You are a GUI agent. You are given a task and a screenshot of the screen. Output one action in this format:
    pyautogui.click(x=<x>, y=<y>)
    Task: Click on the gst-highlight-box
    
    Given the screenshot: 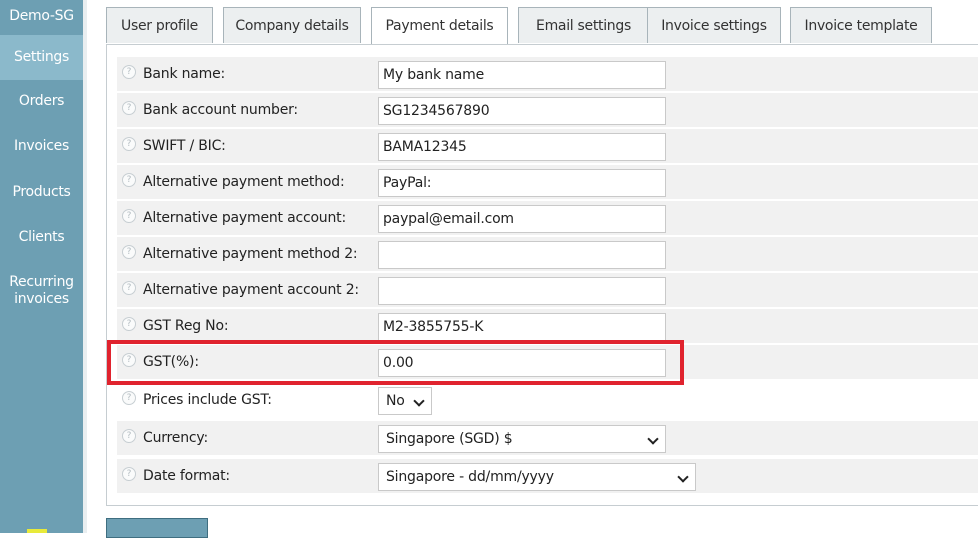 What is the action you would take?
    pyautogui.click(x=395, y=362)
    